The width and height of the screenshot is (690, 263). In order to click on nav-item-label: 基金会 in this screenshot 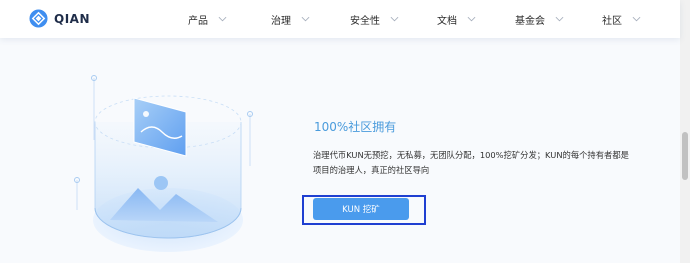, I will do `click(530, 21)`.